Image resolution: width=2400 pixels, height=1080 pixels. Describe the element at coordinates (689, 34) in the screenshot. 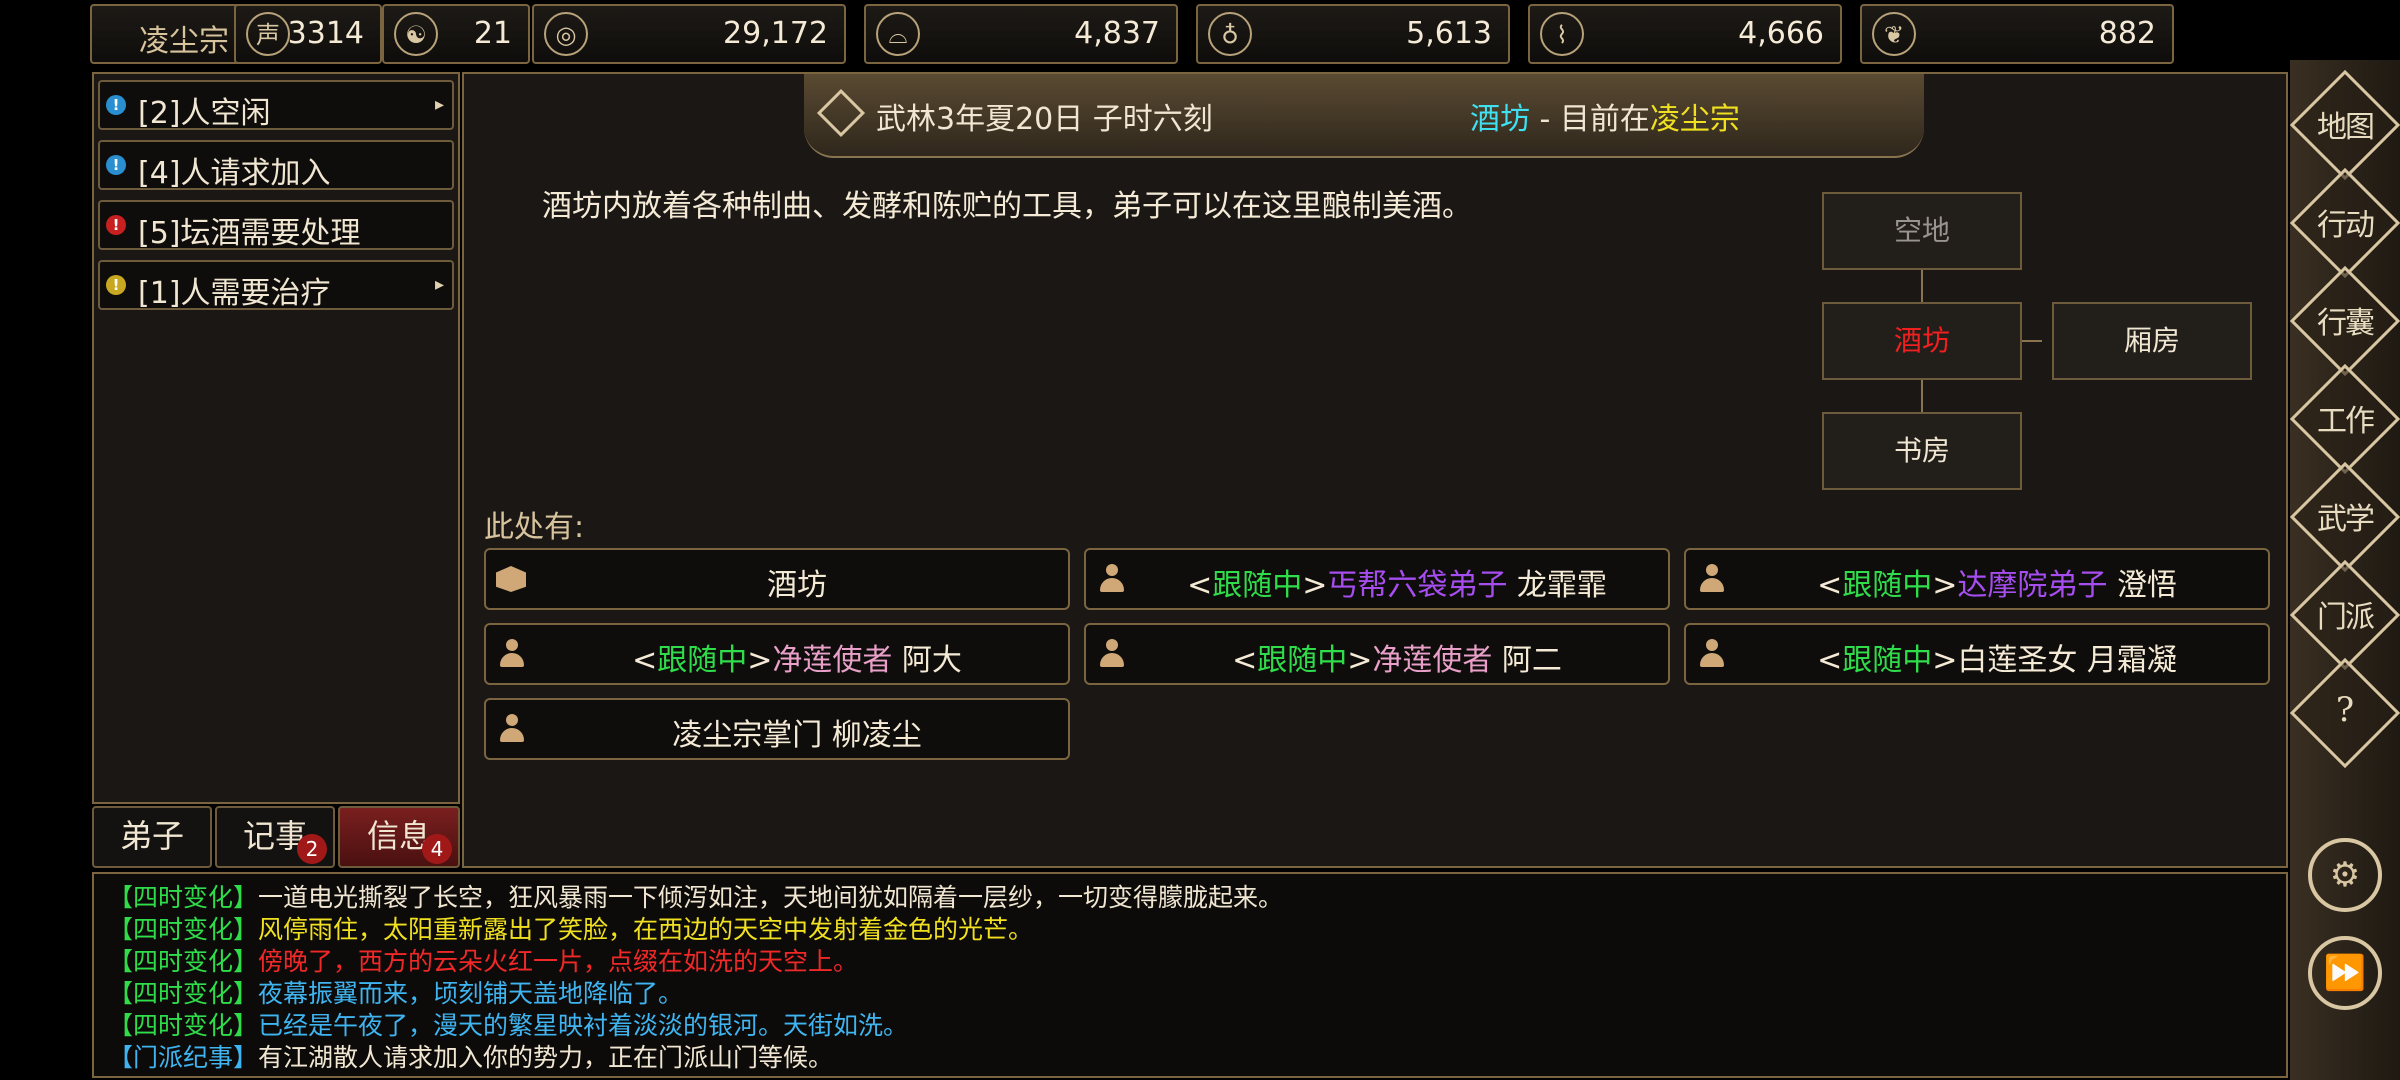

I see `resource-coin: ◎ 29,172` at that location.